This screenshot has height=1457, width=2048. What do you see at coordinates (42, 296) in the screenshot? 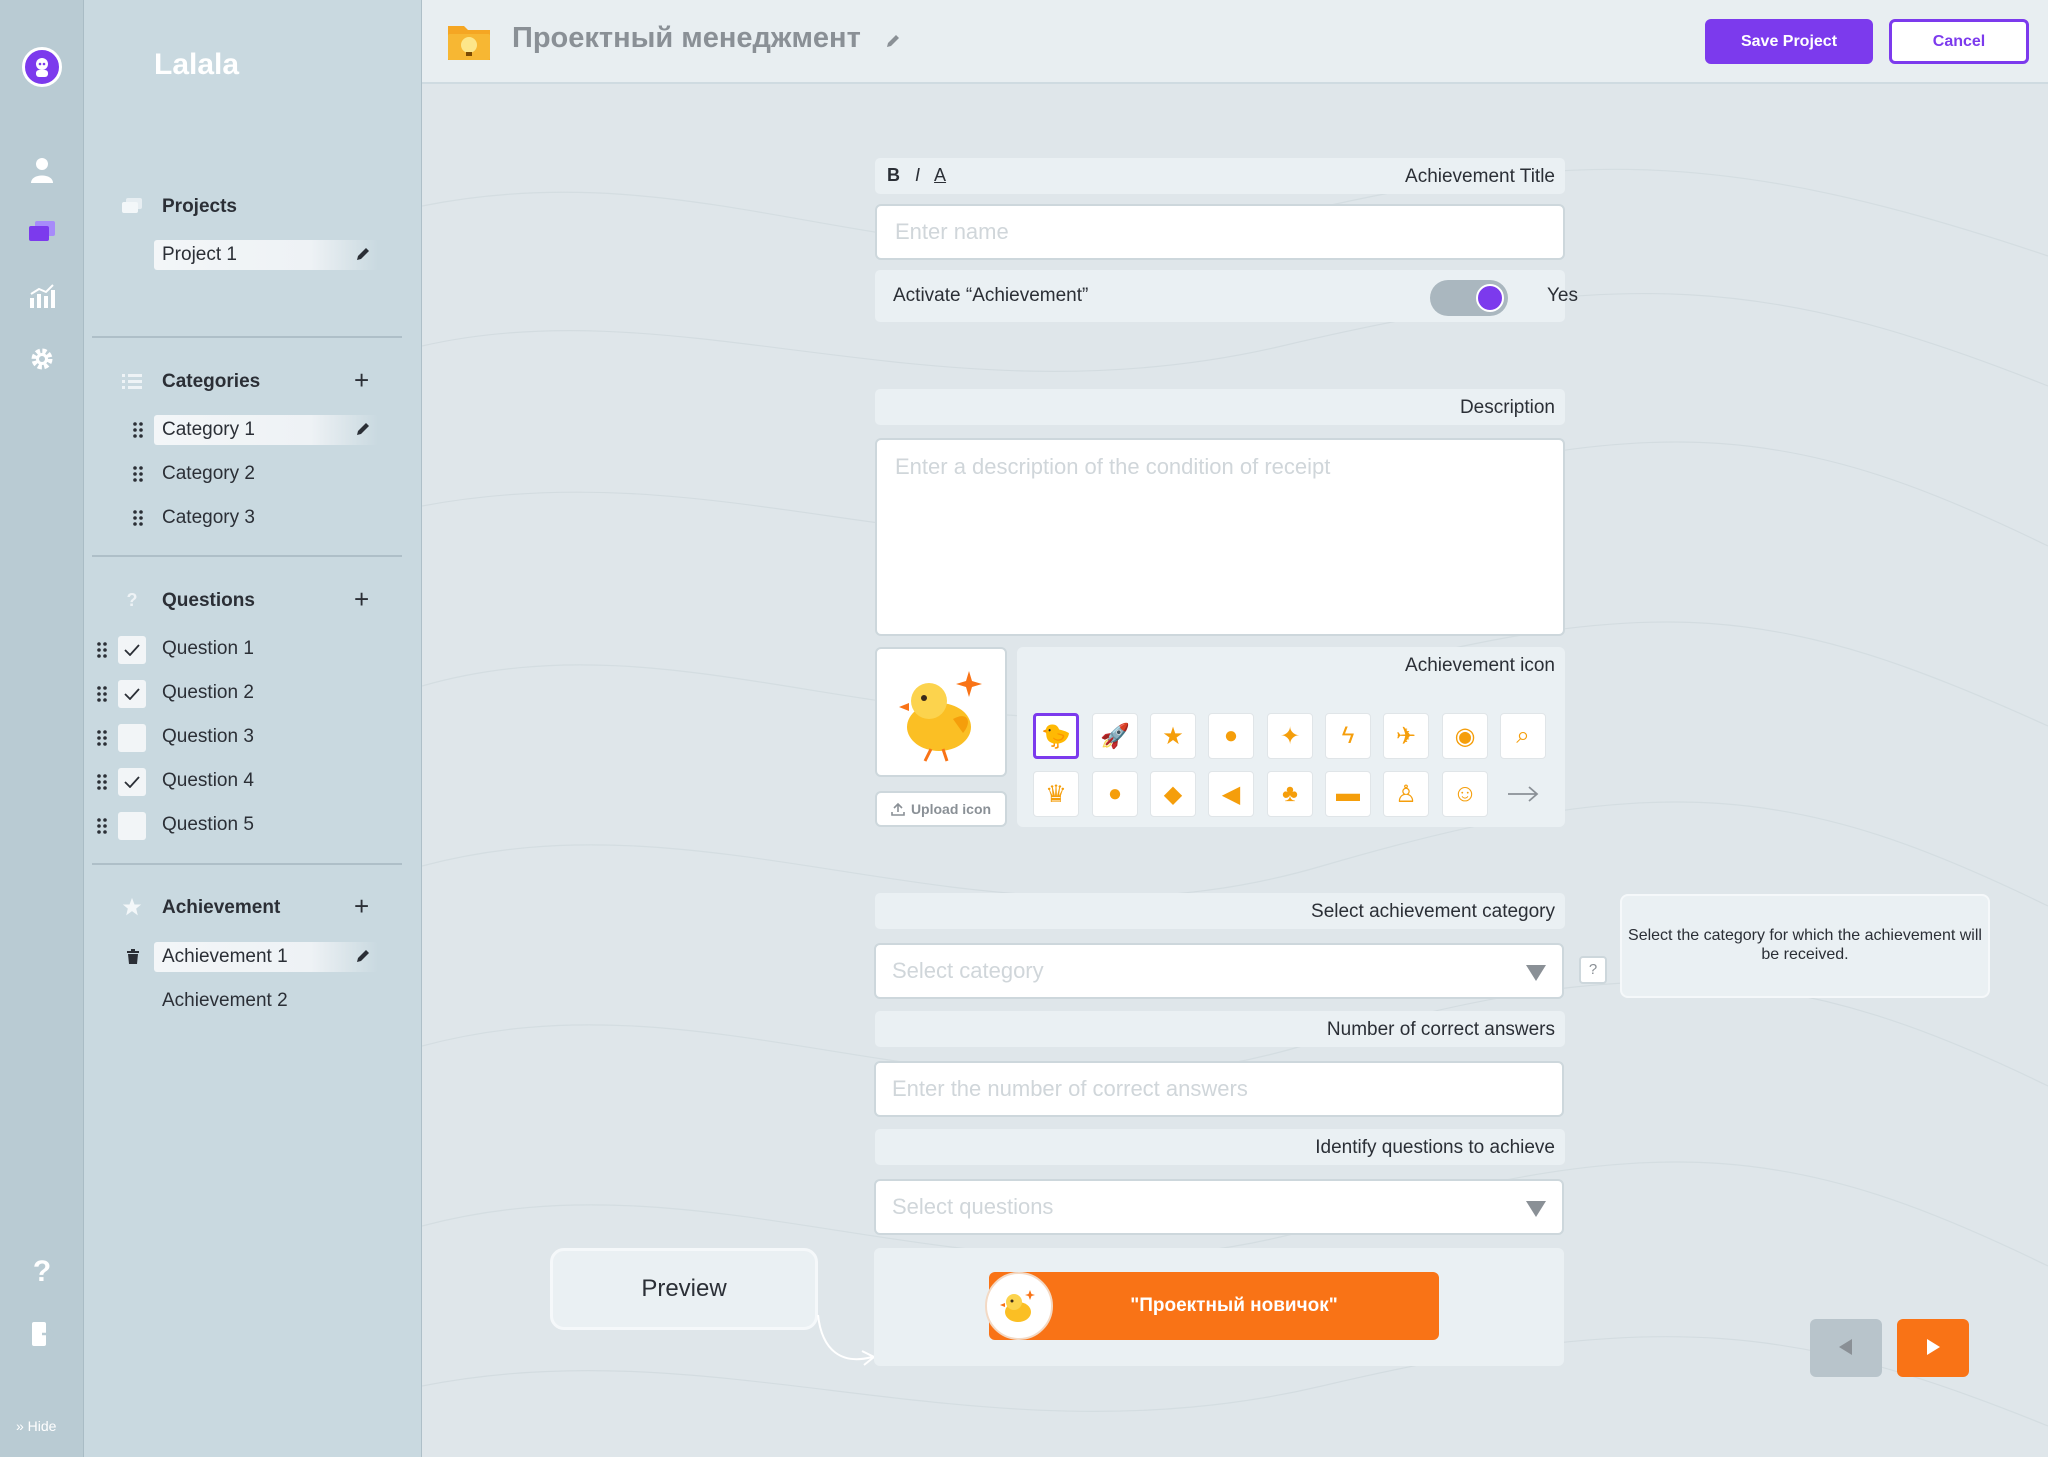
I see `analytics-icon` at bounding box center [42, 296].